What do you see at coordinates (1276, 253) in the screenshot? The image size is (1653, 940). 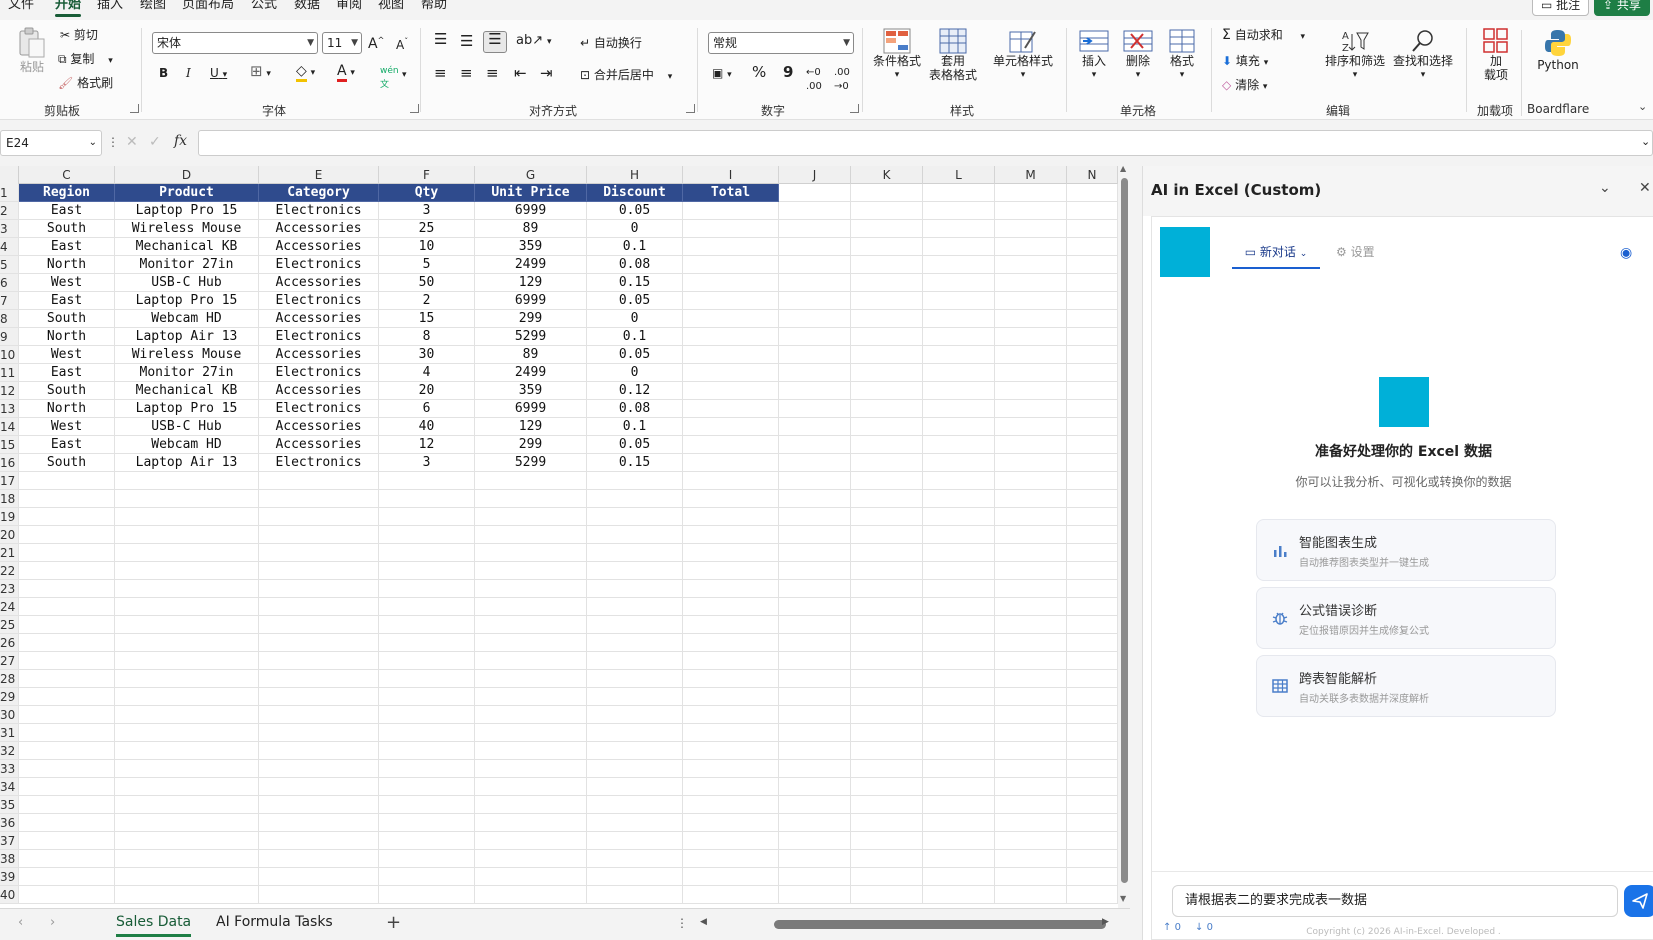 I see `tab-new-chat: ▭ 新对话 ⌄` at bounding box center [1276, 253].